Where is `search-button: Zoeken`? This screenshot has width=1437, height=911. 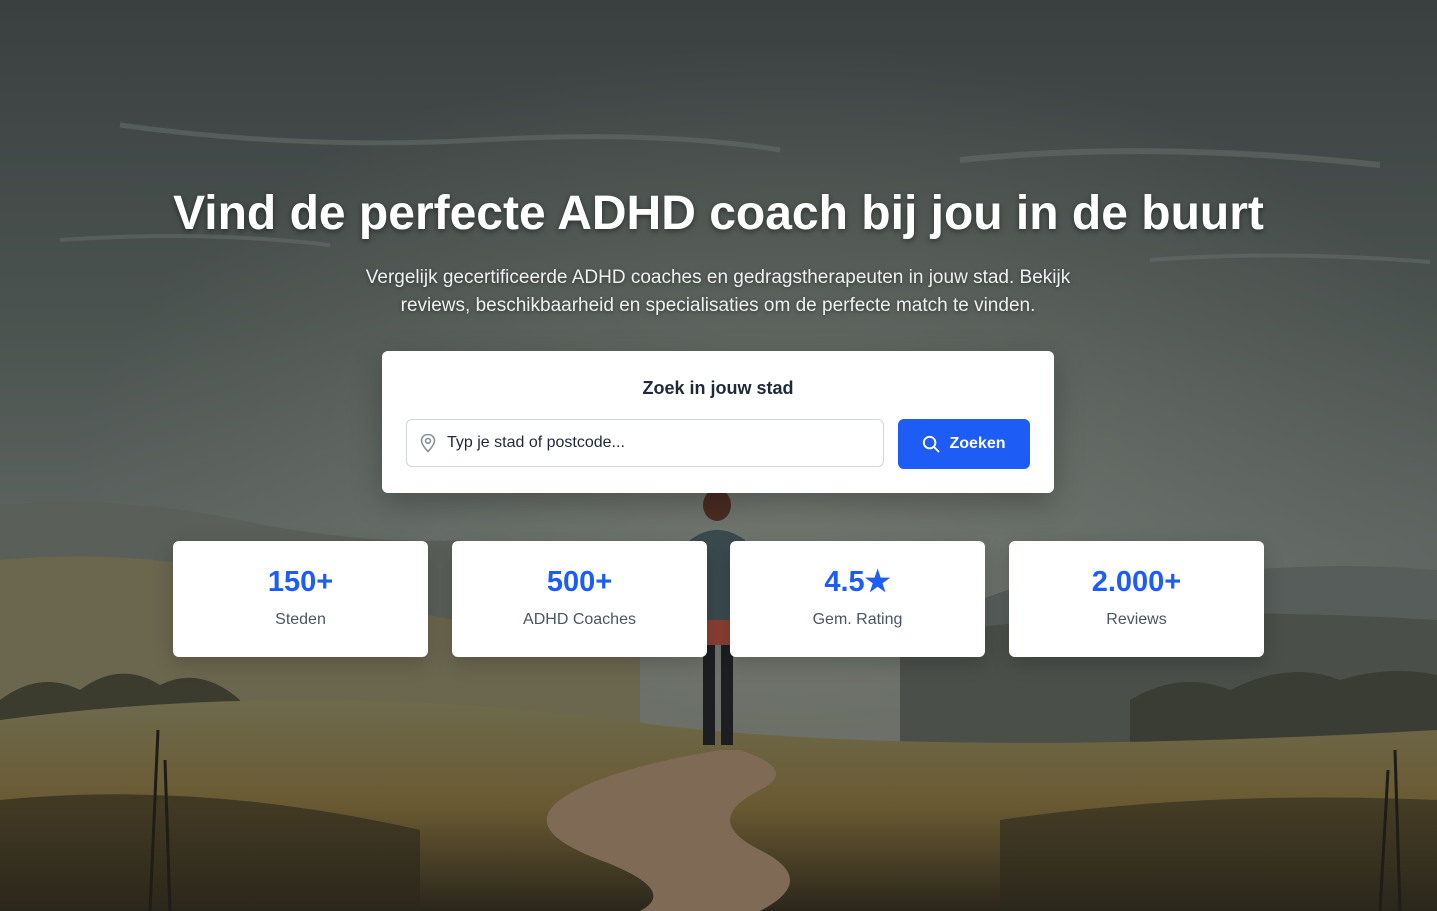 search-button: Zoeken is located at coordinates (964, 444).